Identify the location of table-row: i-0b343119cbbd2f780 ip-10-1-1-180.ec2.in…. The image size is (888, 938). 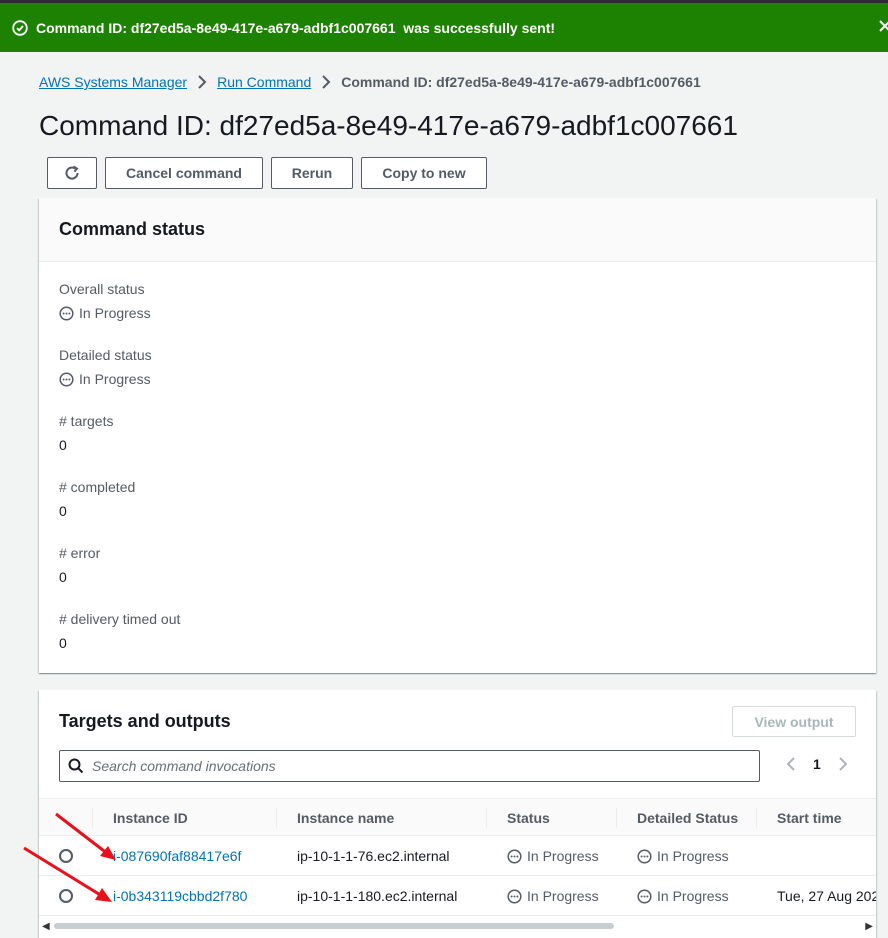
(457, 896).